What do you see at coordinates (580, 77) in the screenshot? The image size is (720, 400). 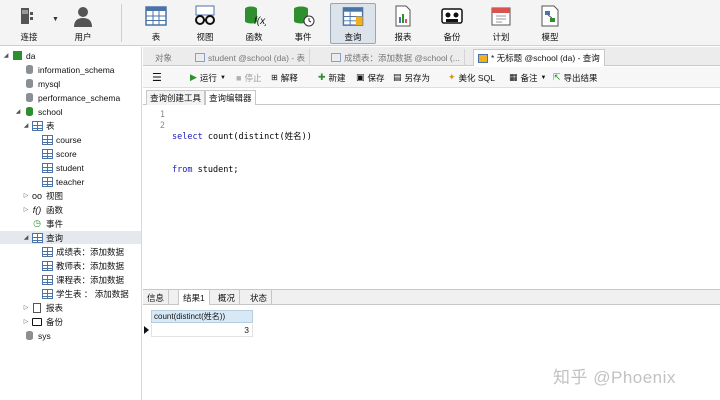 I see `export-label: 导出结果` at bounding box center [580, 77].